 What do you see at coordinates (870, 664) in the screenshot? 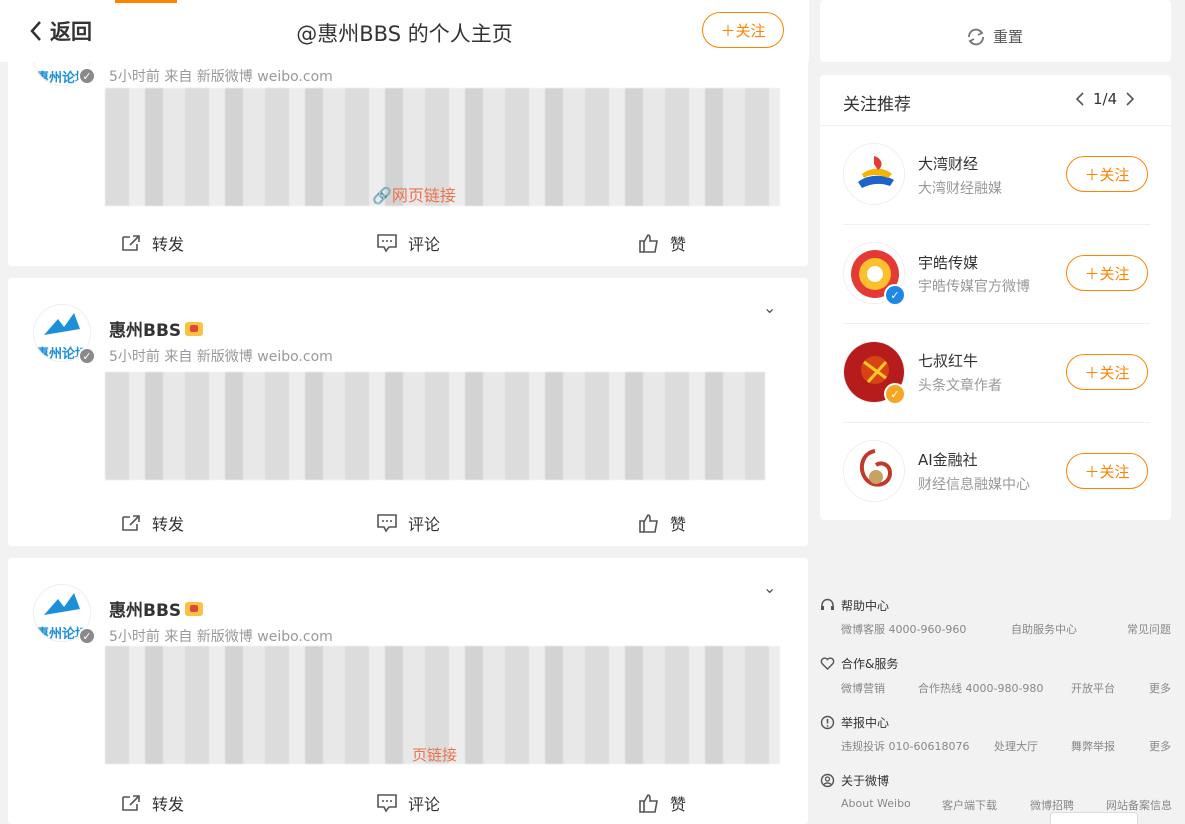
I see `footer-coop-title: 合作&服务` at bounding box center [870, 664].